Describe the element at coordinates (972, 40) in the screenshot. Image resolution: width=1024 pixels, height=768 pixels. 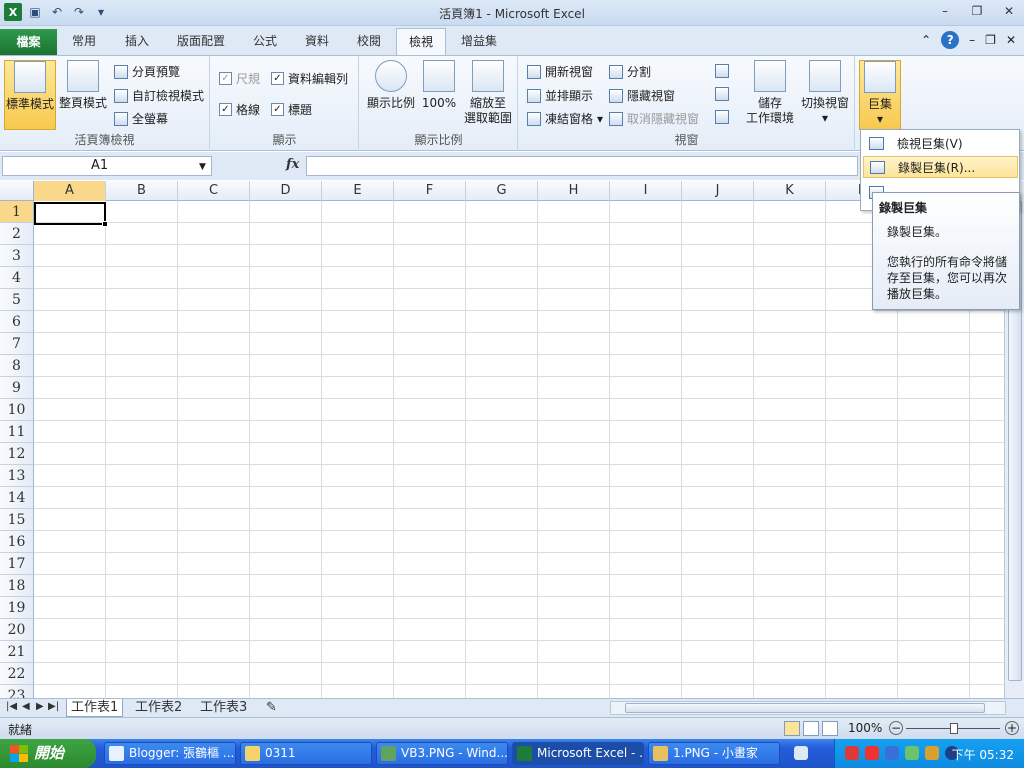
I see `workbook-minimize-icon: –` at that location.